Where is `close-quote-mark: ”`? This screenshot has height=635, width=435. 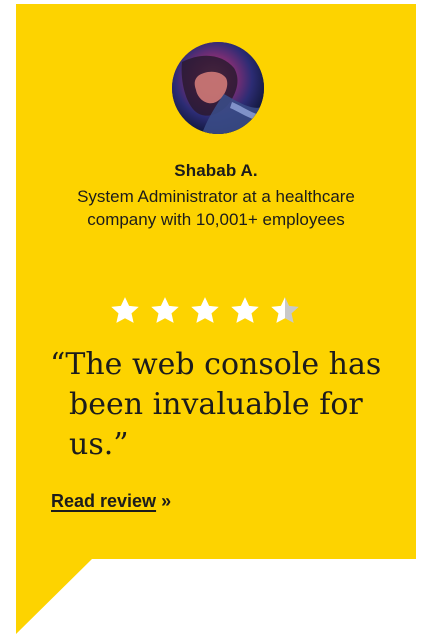
close-quote-mark: ” is located at coordinates (121, 444).